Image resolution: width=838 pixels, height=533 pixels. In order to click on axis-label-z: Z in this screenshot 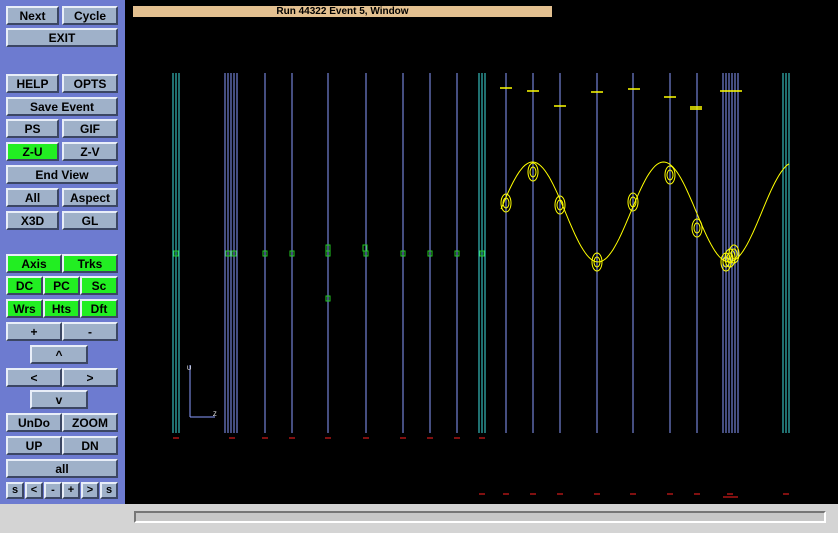, I will do `click(215, 415)`.